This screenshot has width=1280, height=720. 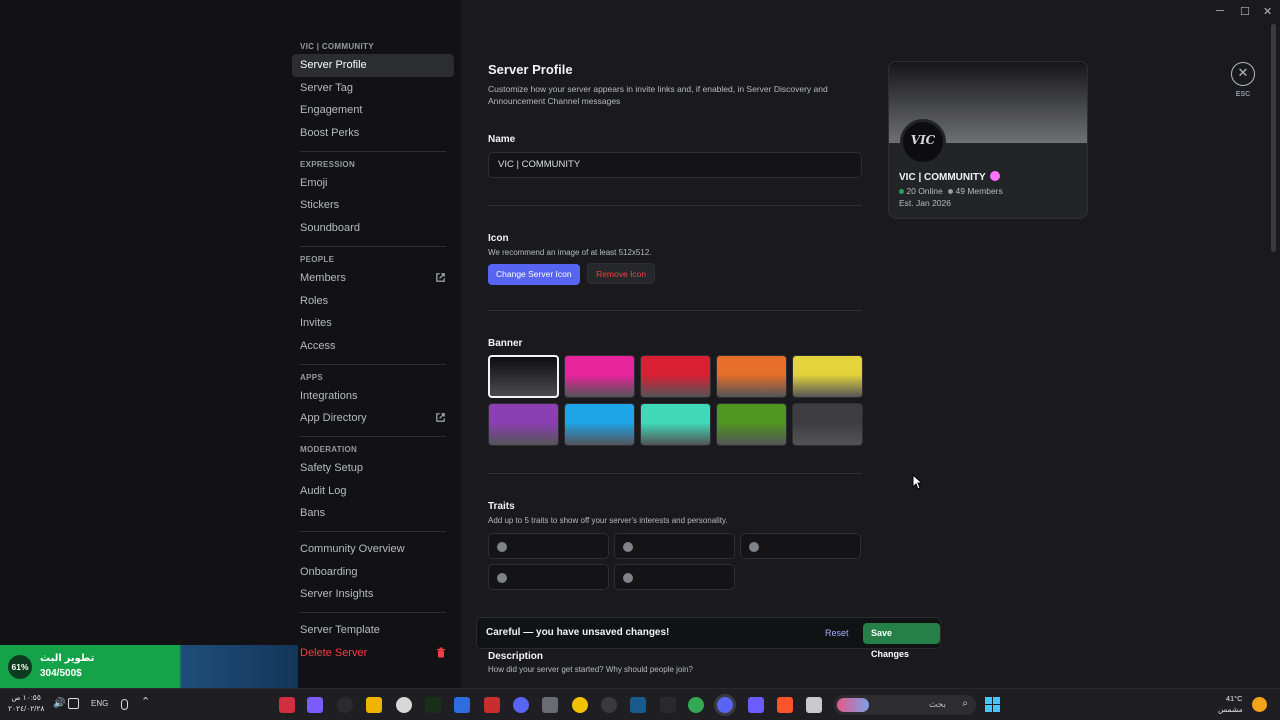 What do you see at coordinates (67, 658) in the screenshot?
I see `goal-title: تطوير البث` at bounding box center [67, 658].